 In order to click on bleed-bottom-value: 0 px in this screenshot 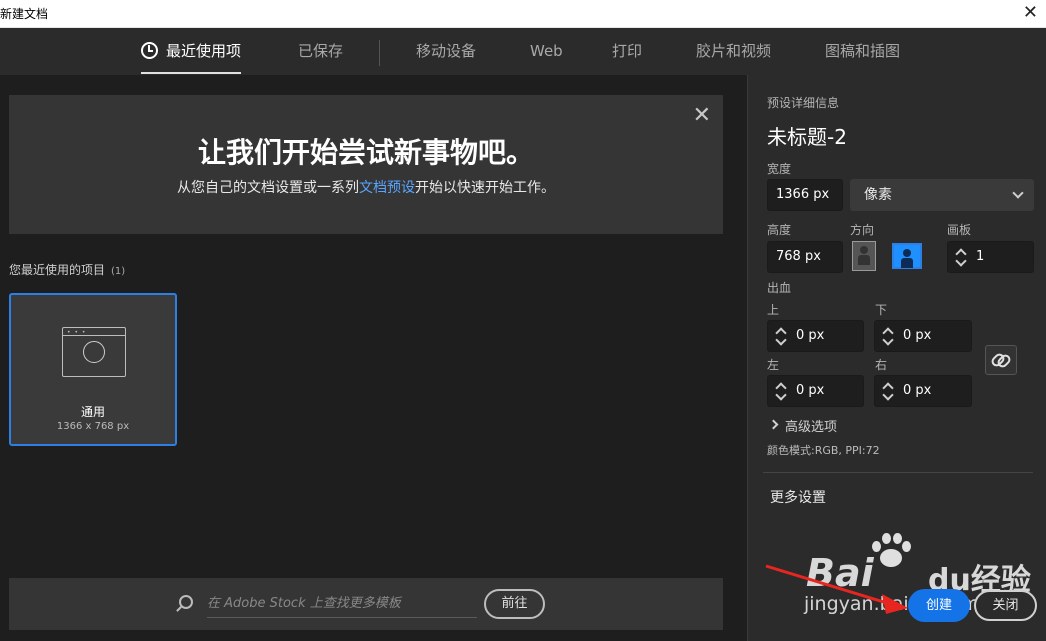, I will do `click(917, 335)`.